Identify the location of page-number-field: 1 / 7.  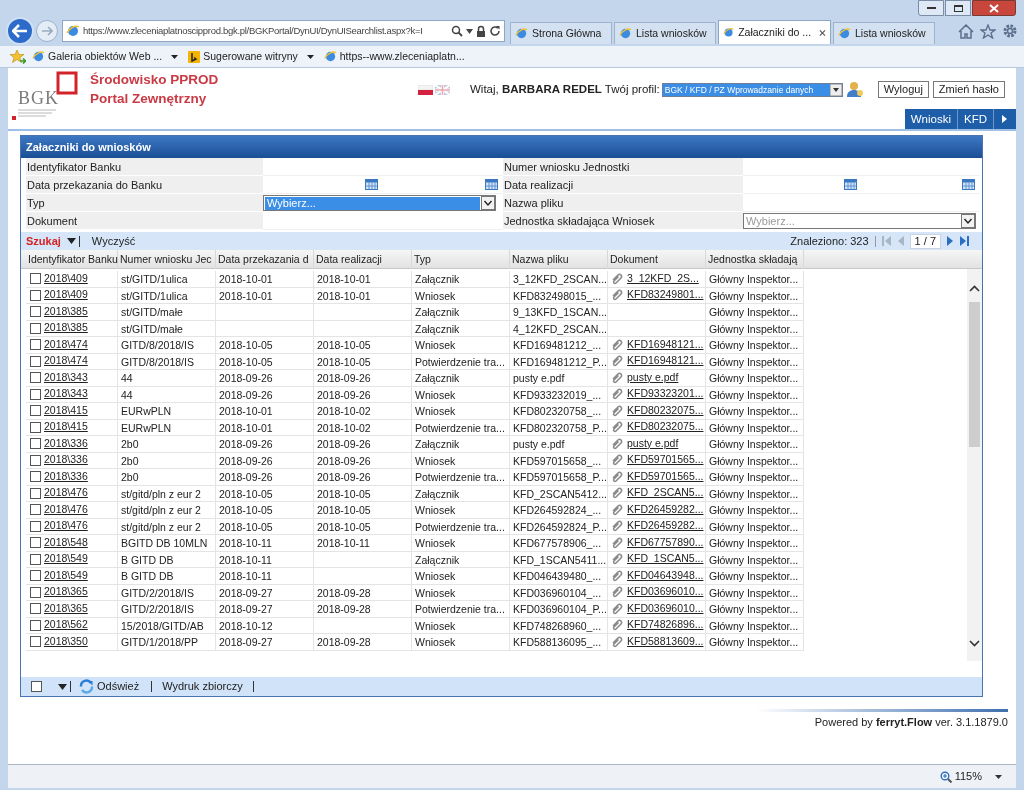
(925, 241).